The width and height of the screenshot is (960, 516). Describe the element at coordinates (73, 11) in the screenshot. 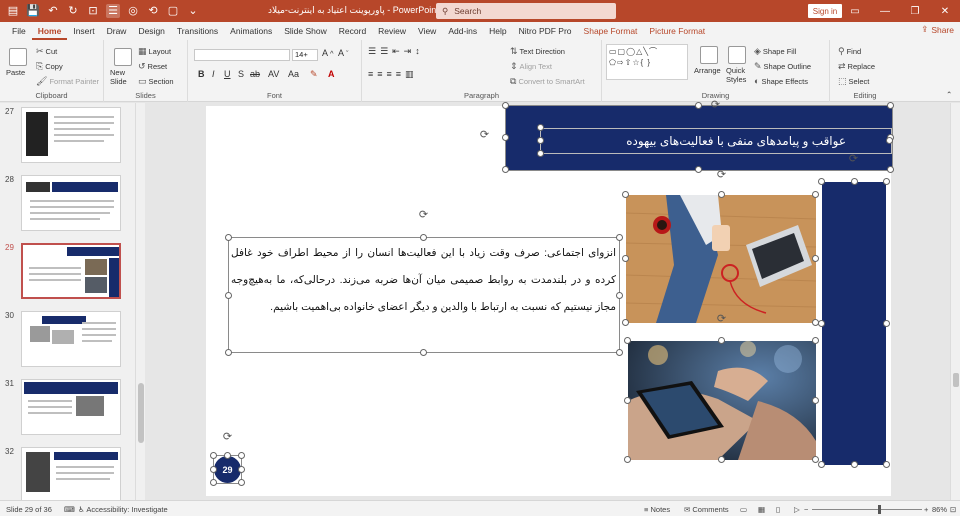

I see `redo-icon: ↻` at that location.